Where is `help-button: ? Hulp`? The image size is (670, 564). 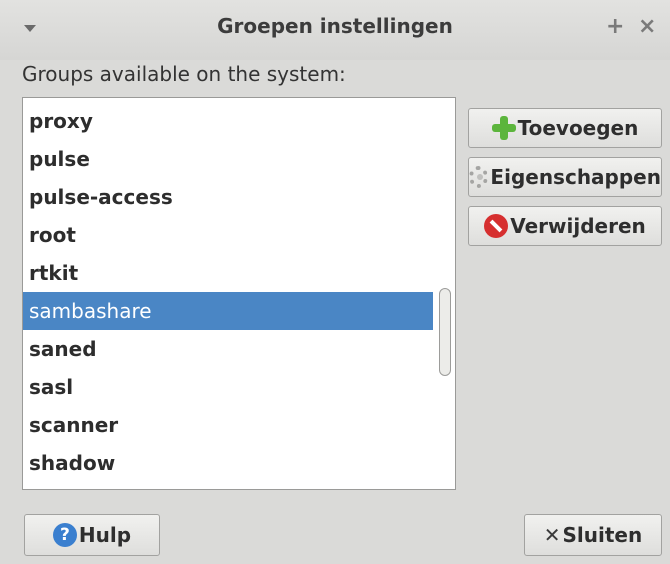 help-button: ? Hulp is located at coordinates (92, 535).